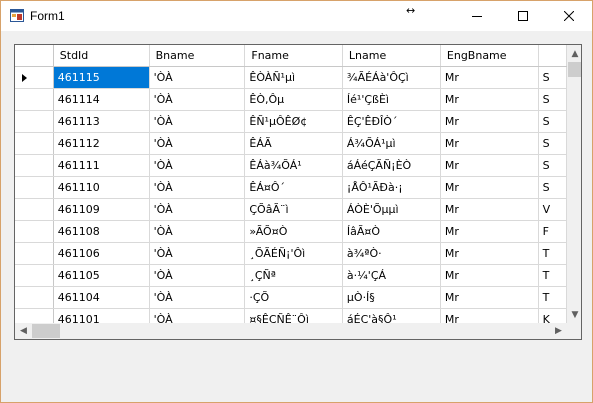 This screenshot has width=593, height=403. I want to click on cell-lname: µÒ·Í§, so click(391, 297).